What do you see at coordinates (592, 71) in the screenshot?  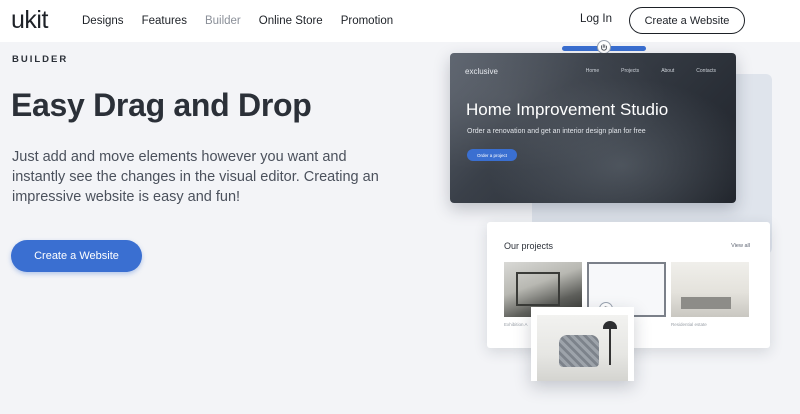 I see `preview-menu-item: Home` at bounding box center [592, 71].